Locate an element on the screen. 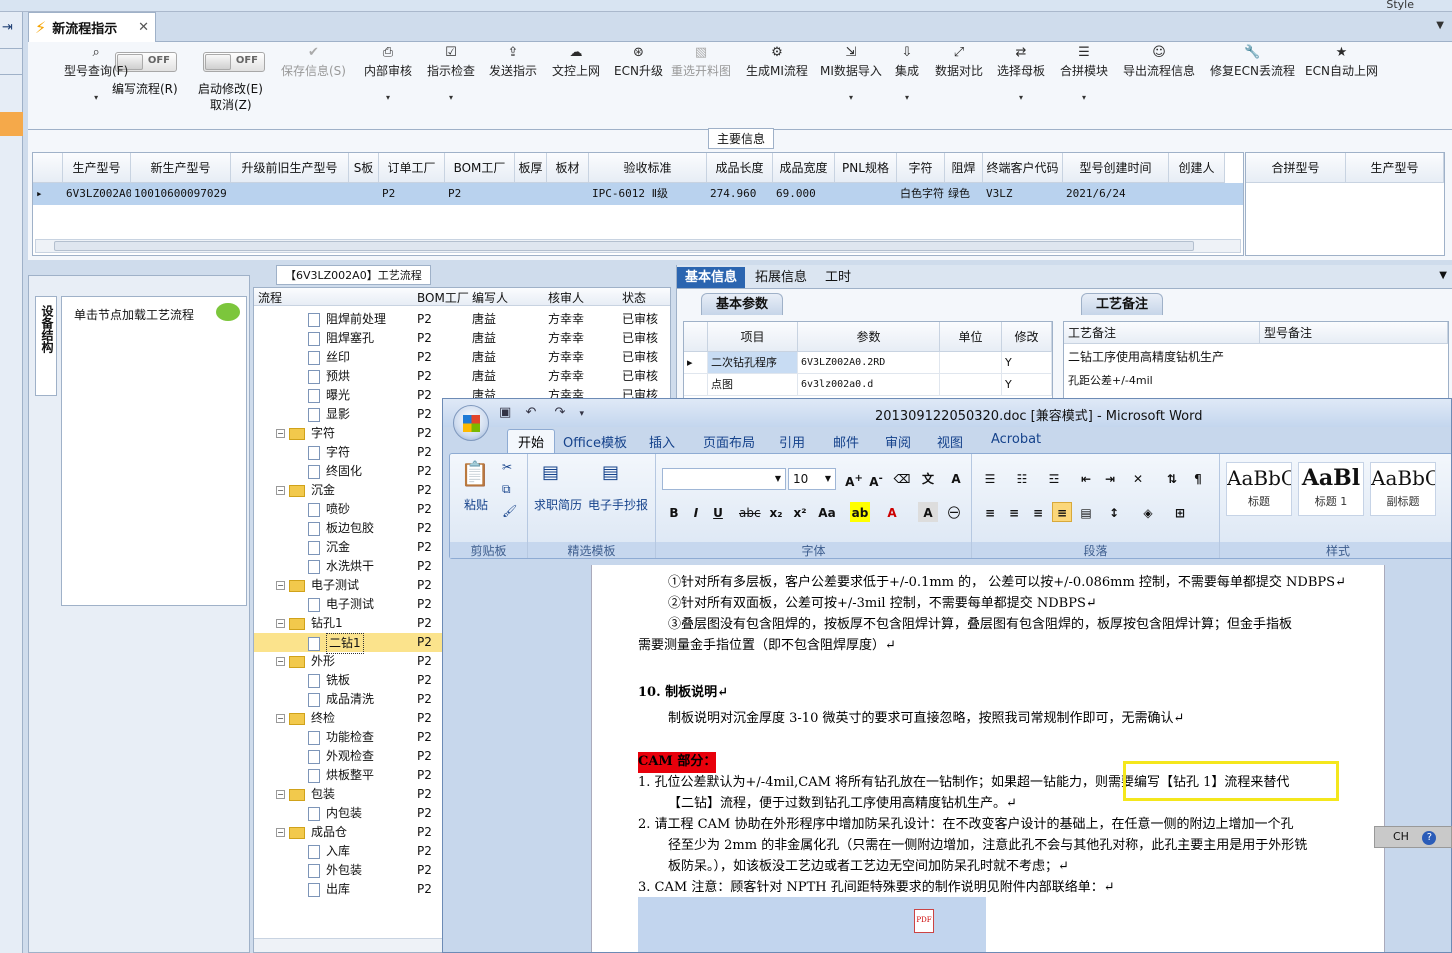  grid-cell: 白色字符 is located at coordinates (921, 194).